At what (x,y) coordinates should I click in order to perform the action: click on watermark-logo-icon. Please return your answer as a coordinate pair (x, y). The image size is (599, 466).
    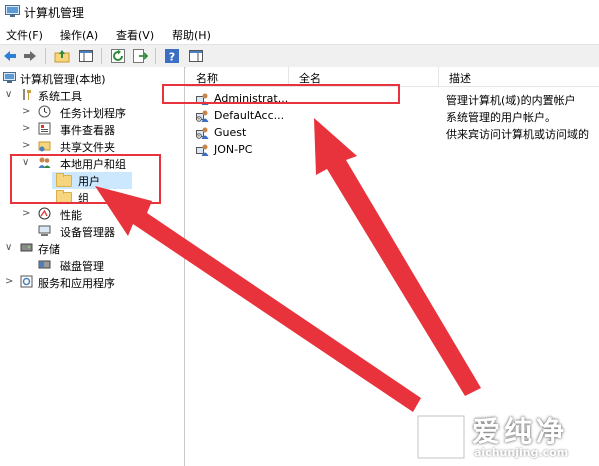
    Looking at the image, I should click on (441, 437).